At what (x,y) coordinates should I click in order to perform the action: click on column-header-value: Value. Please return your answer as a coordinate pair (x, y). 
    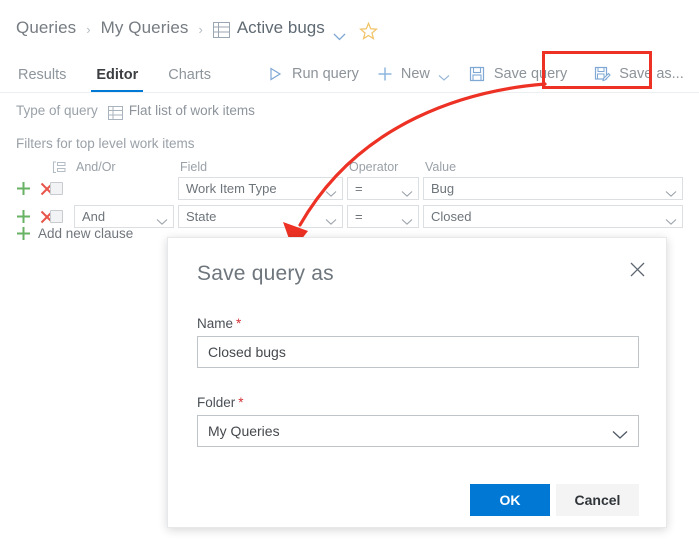
    Looking at the image, I should click on (441, 167).